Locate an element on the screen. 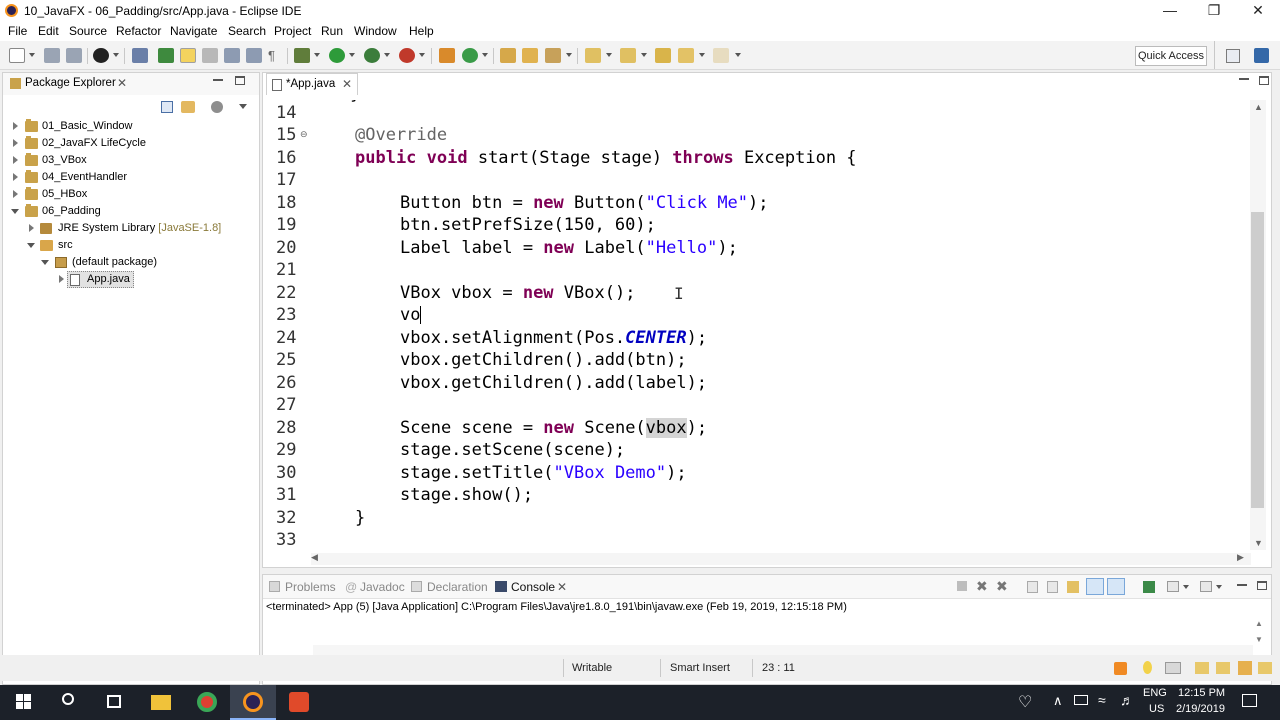  tree-item-project: 06_Padding is located at coordinates (131, 211).